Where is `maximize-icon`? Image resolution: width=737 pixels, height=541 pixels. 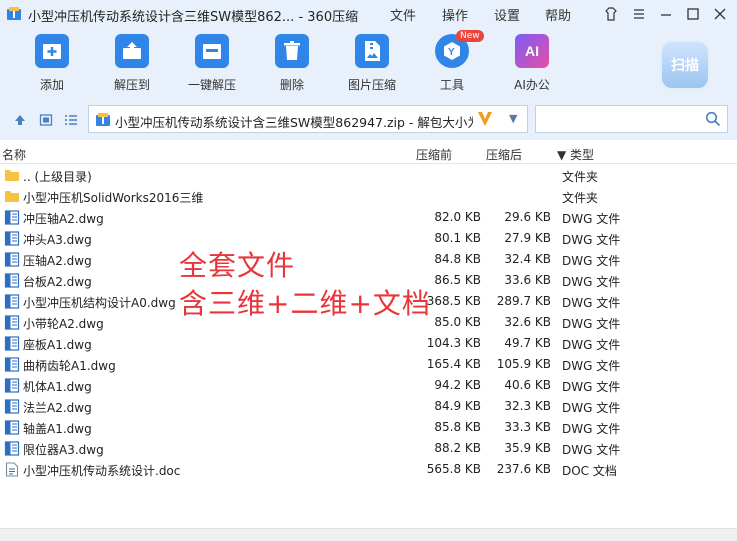 maximize-icon is located at coordinates (693, 14).